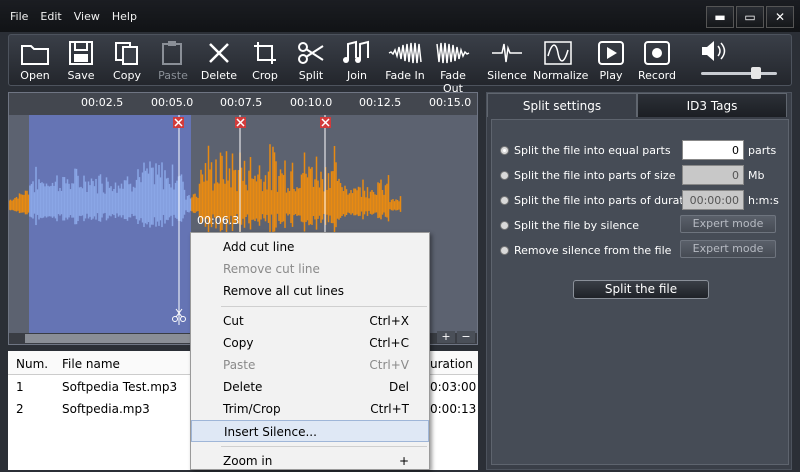  What do you see at coordinates (656, 75) in the screenshot?
I see `record-label: Record` at bounding box center [656, 75].